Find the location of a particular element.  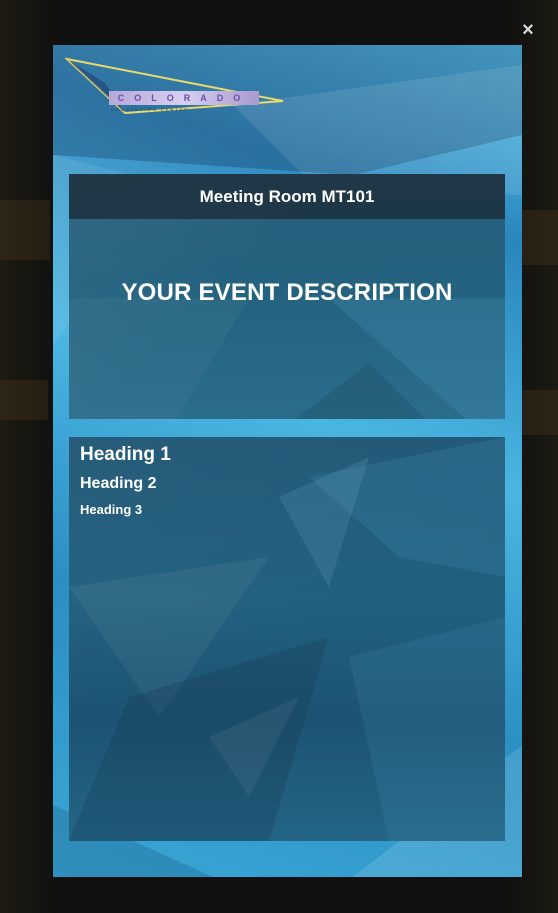

heading-2: Heading 2 is located at coordinates (118, 483).